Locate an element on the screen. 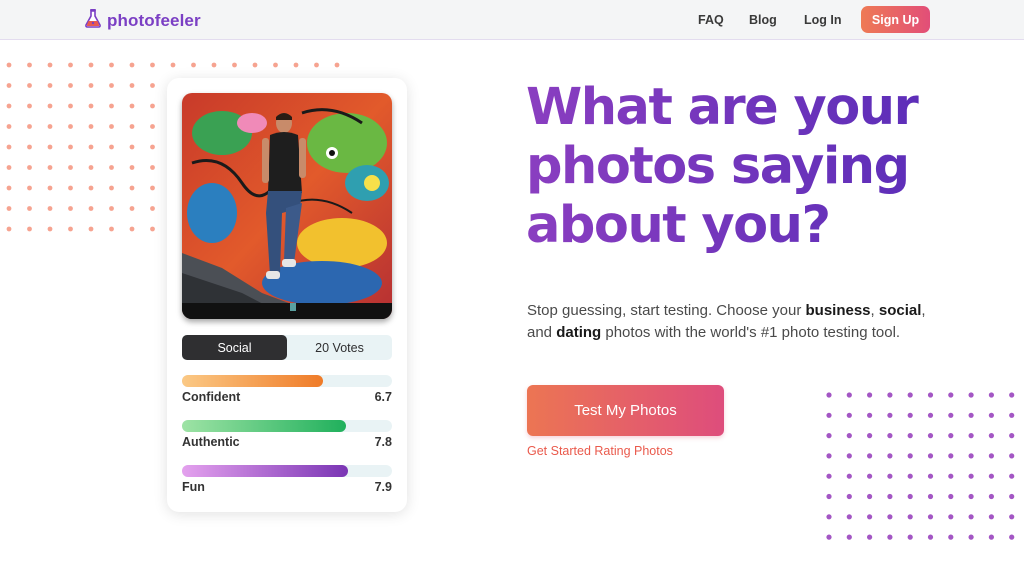 This screenshot has width=1024, height=576. votes-count: 20 Votes is located at coordinates (339, 347).